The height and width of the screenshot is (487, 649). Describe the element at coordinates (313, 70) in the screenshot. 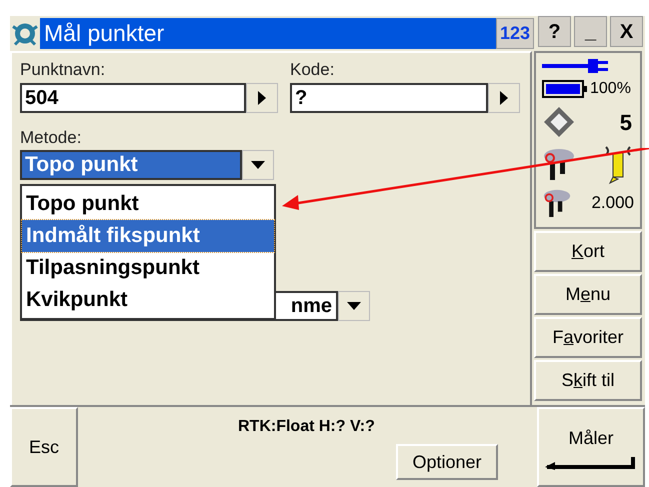

I see `field-label: Kode:` at that location.